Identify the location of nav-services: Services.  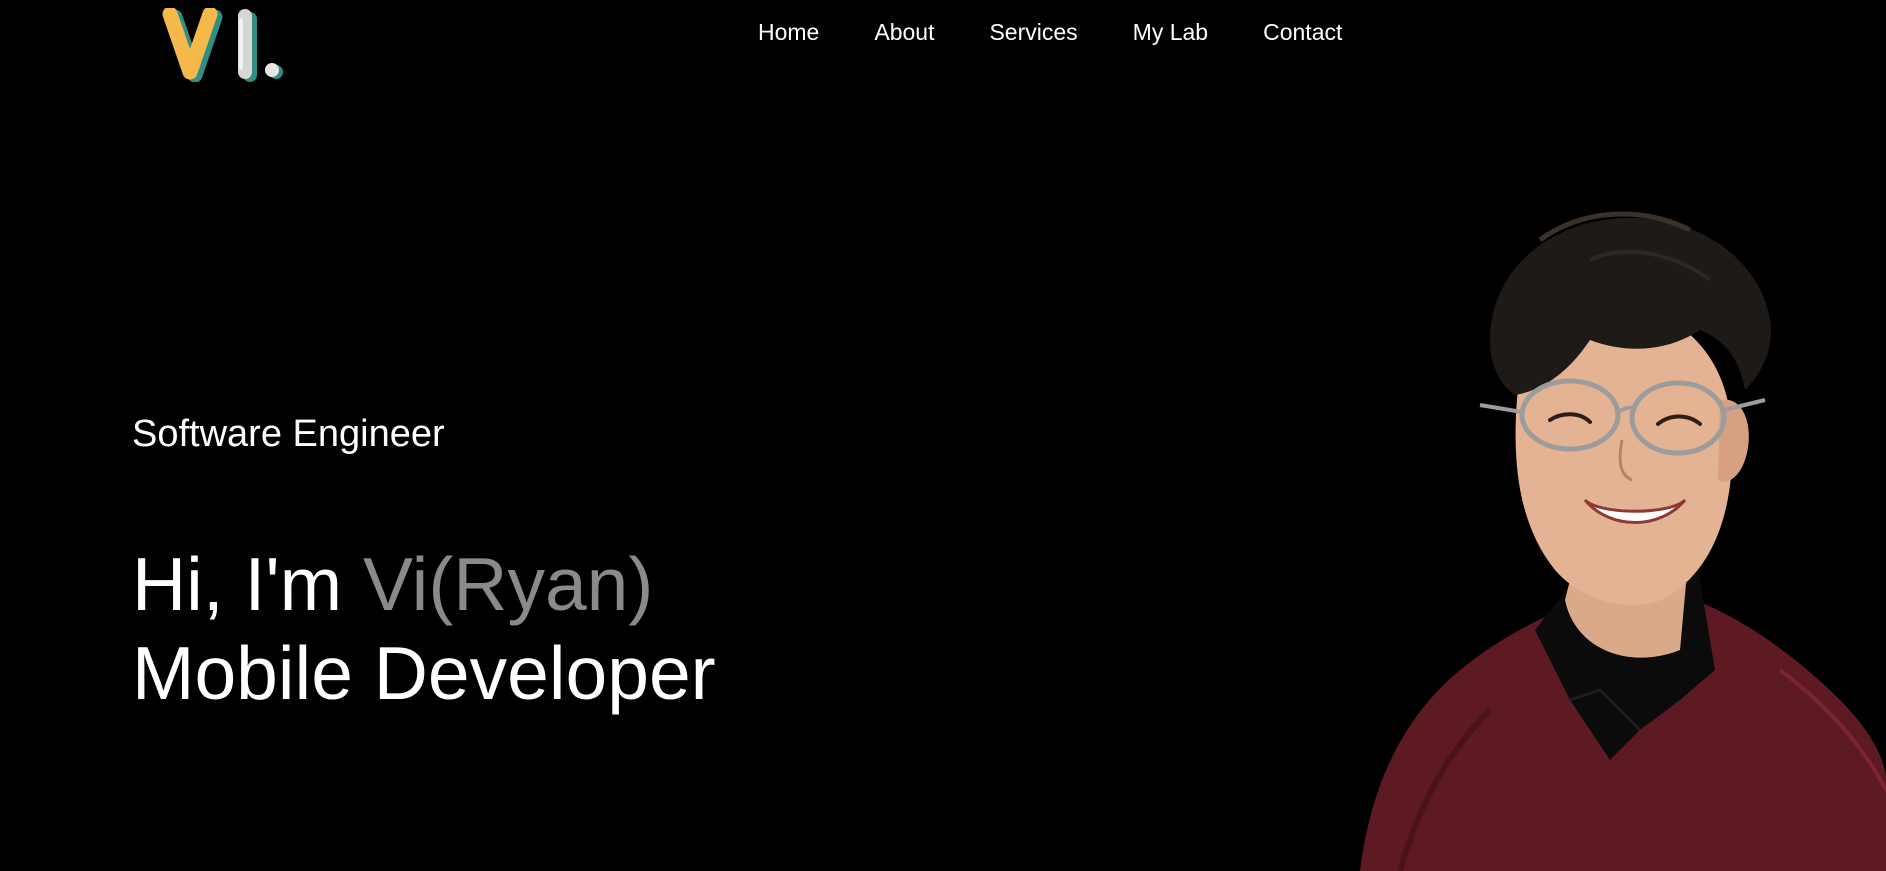
(1033, 32).